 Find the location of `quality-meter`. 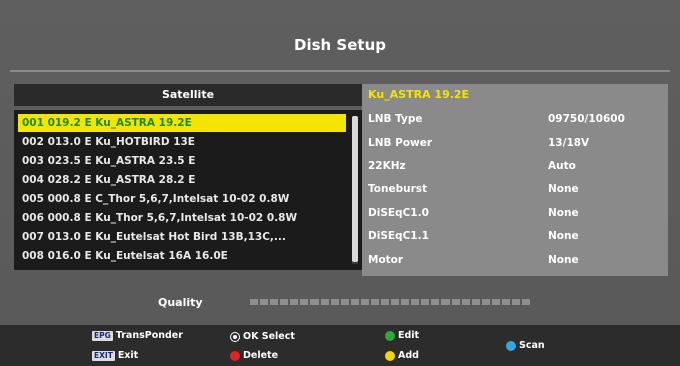

quality-meter is located at coordinates (390, 302).